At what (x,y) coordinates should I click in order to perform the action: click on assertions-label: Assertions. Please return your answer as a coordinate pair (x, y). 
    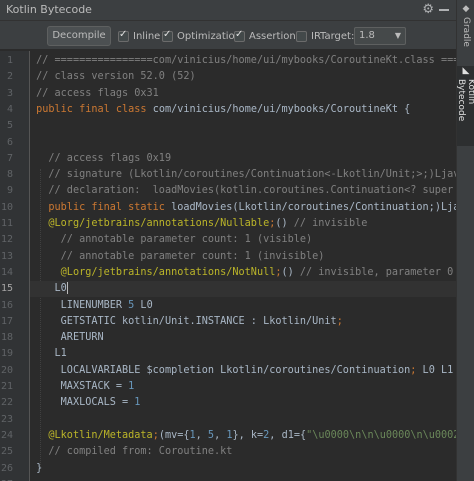
    Looking at the image, I should click on (275, 36).